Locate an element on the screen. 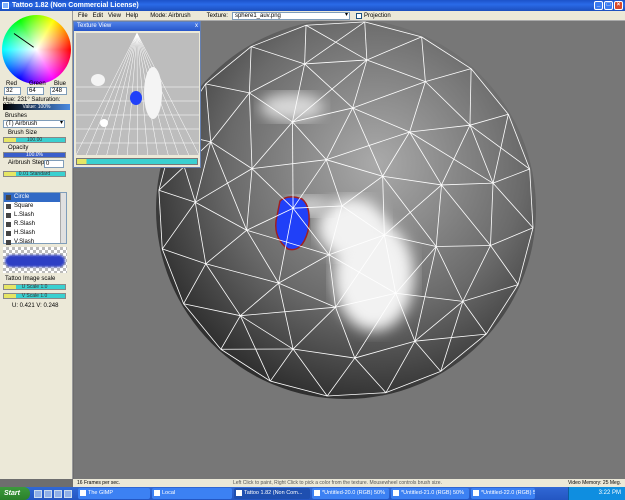  uv-map is located at coordinates (137, 94).